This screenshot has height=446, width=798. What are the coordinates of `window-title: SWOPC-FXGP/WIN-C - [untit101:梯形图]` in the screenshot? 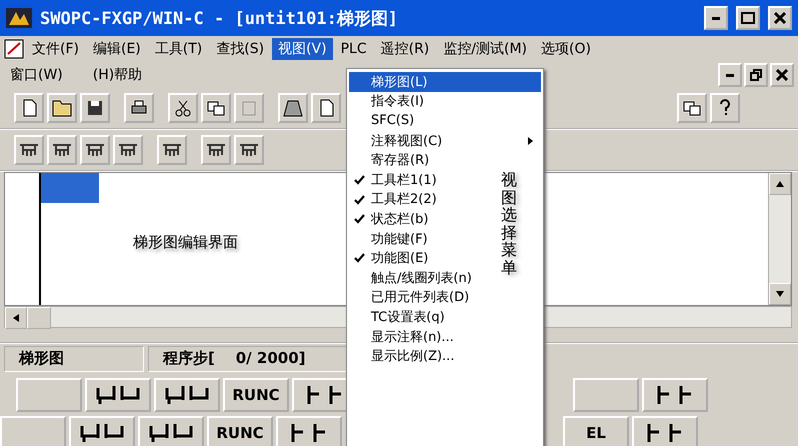 It's located at (220, 19).